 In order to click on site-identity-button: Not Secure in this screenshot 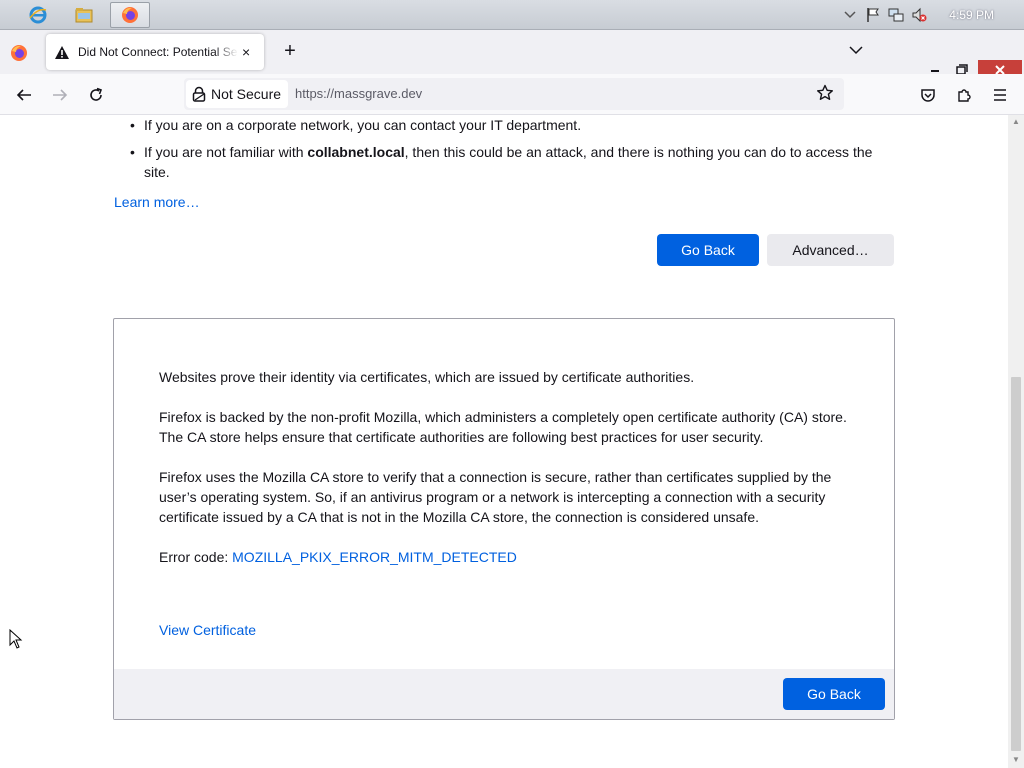, I will do `click(237, 94)`.